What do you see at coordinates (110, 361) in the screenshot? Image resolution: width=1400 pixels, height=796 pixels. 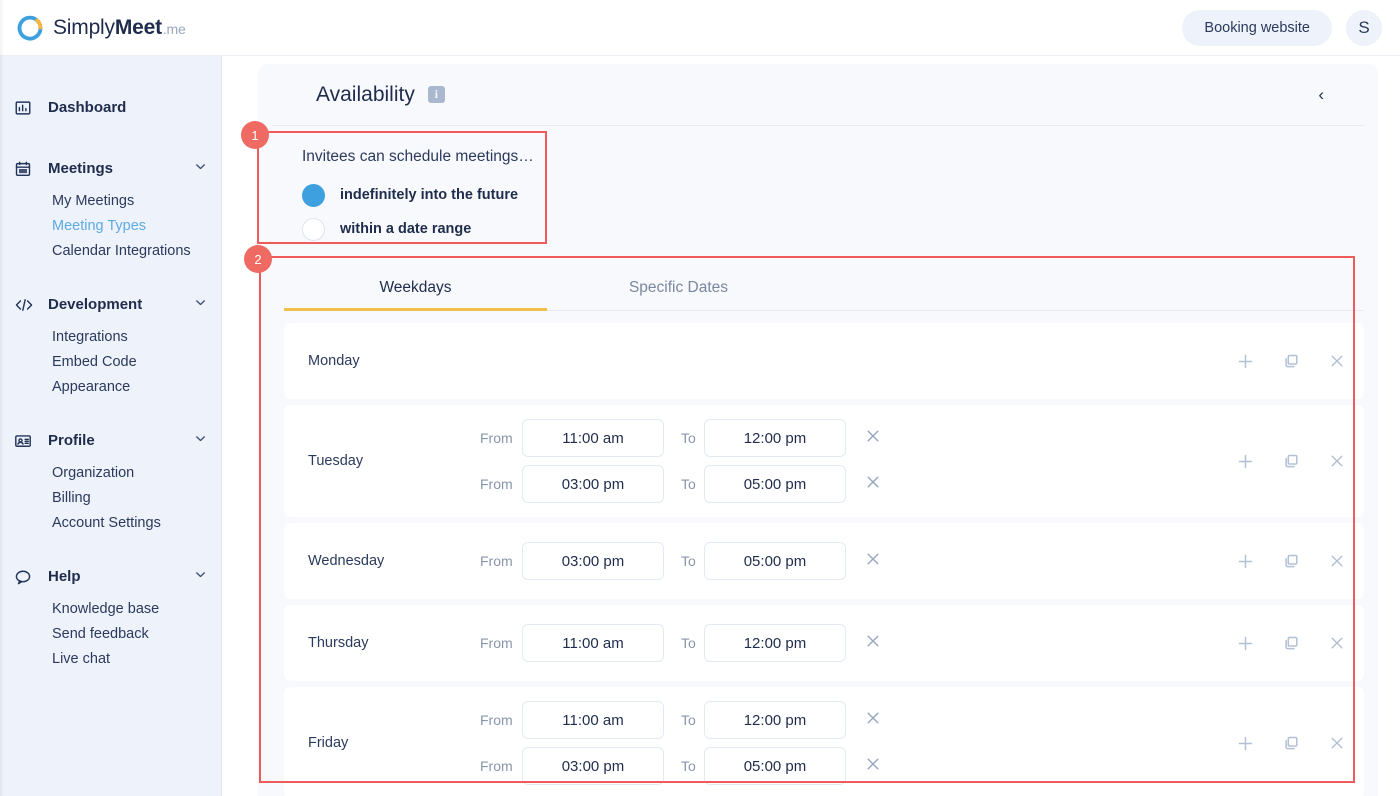 I see `sidebar-item-embed-code: Embed Code` at bounding box center [110, 361].